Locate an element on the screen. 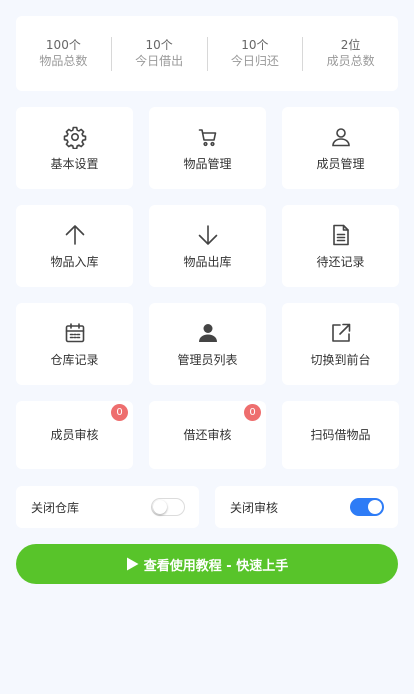 Image resolution: width=414 pixels, height=694 pixels. item-management-tile: 物品管理 is located at coordinates (207, 148).